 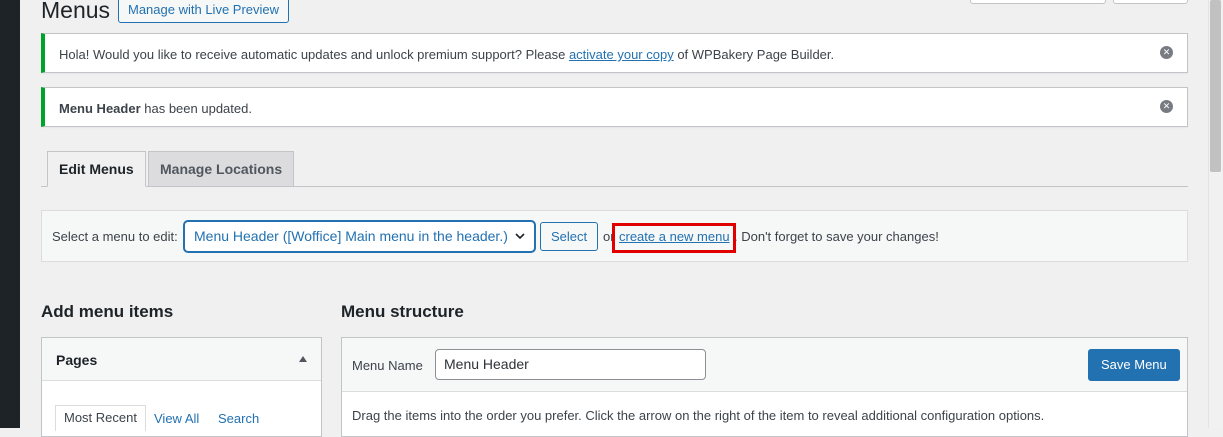 What do you see at coordinates (100, 108) in the screenshot?
I see `menu-name-bold: Menu Header` at bounding box center [100, 108].